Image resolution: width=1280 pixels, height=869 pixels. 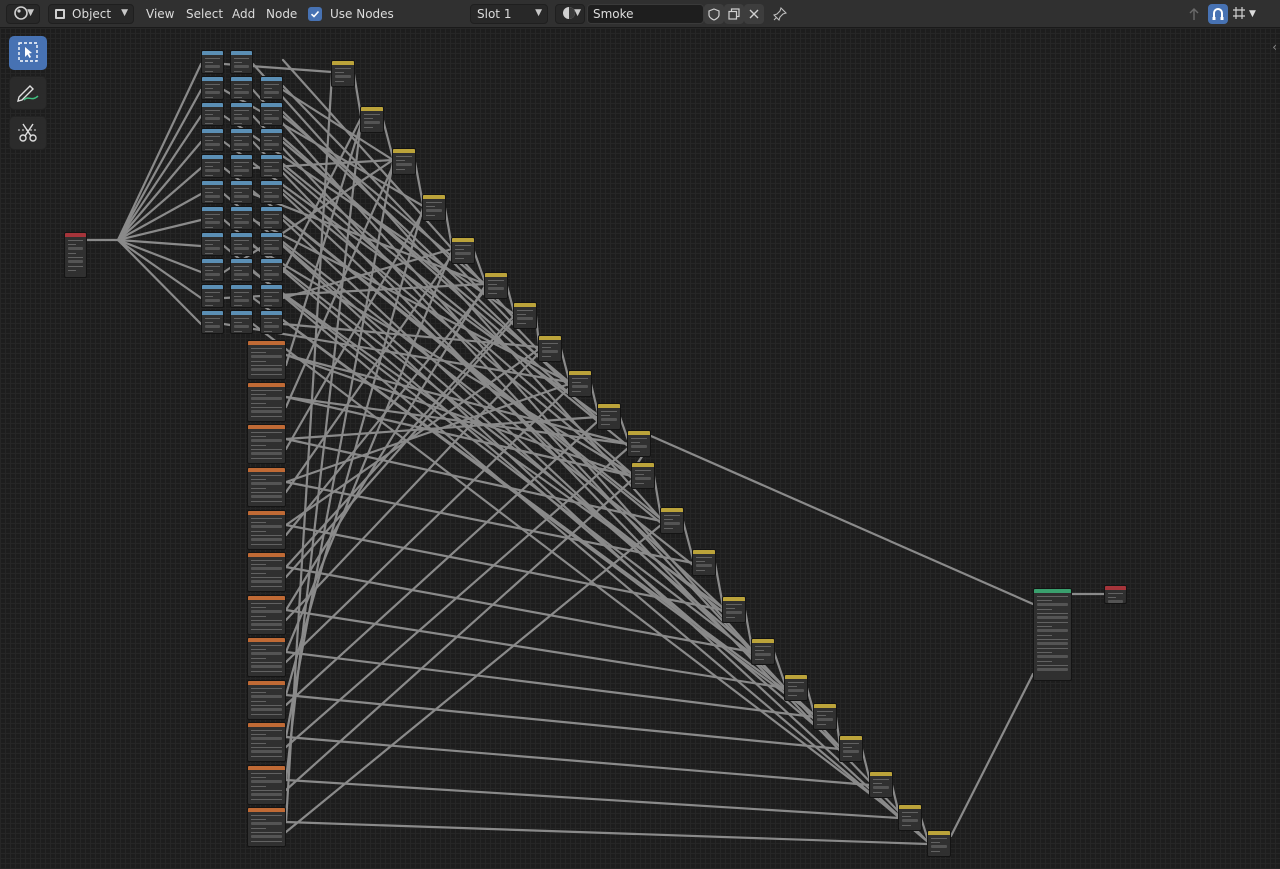 I want to click on unlink-x-icon, so click(x=754, y=14).